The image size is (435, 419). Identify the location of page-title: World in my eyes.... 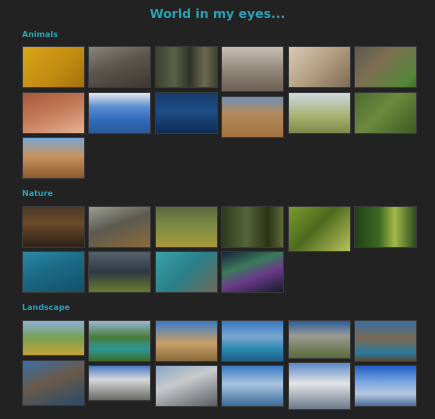
(217, 13).